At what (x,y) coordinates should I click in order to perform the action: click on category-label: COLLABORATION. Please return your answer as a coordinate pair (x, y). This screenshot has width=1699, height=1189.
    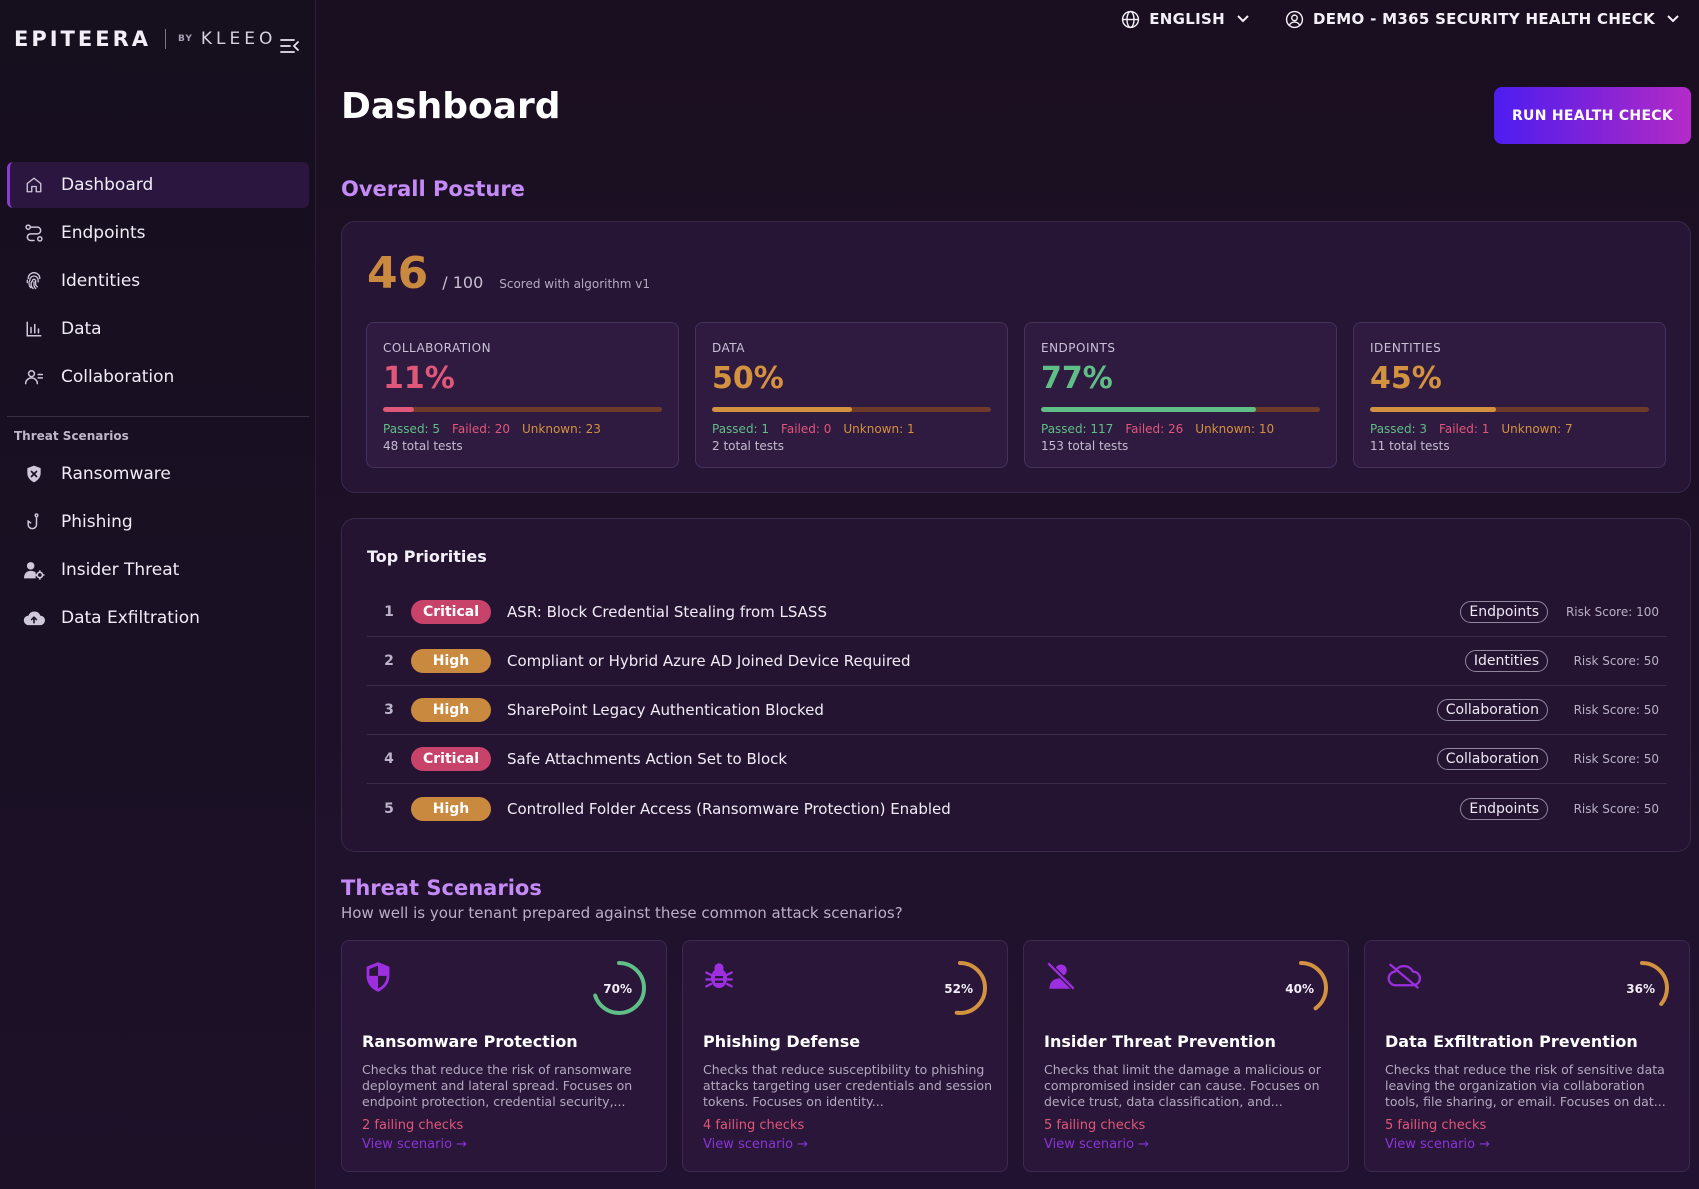
    Looking at the image, I should click on (437, 348).